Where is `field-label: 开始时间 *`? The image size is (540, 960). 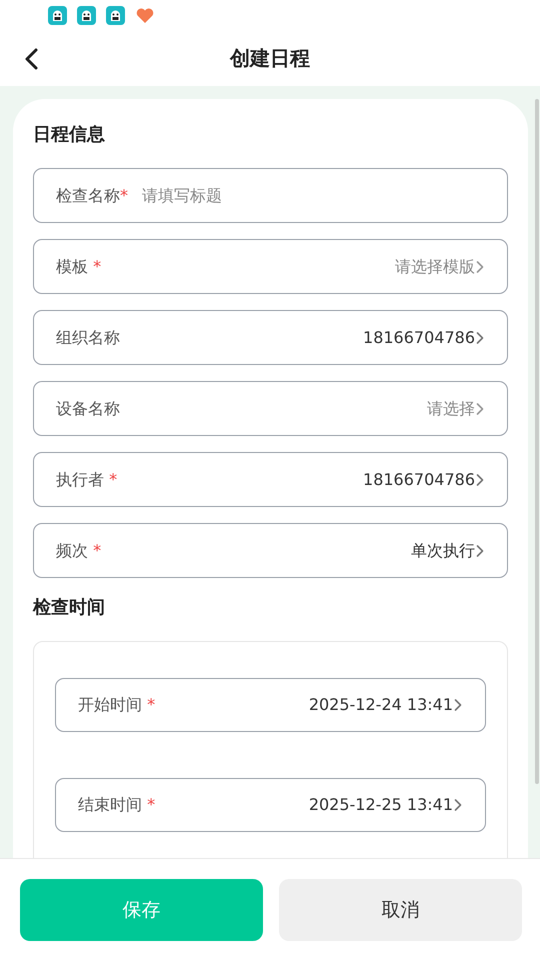
field-label: 开始时间 * is located at coordinates (117, 705).